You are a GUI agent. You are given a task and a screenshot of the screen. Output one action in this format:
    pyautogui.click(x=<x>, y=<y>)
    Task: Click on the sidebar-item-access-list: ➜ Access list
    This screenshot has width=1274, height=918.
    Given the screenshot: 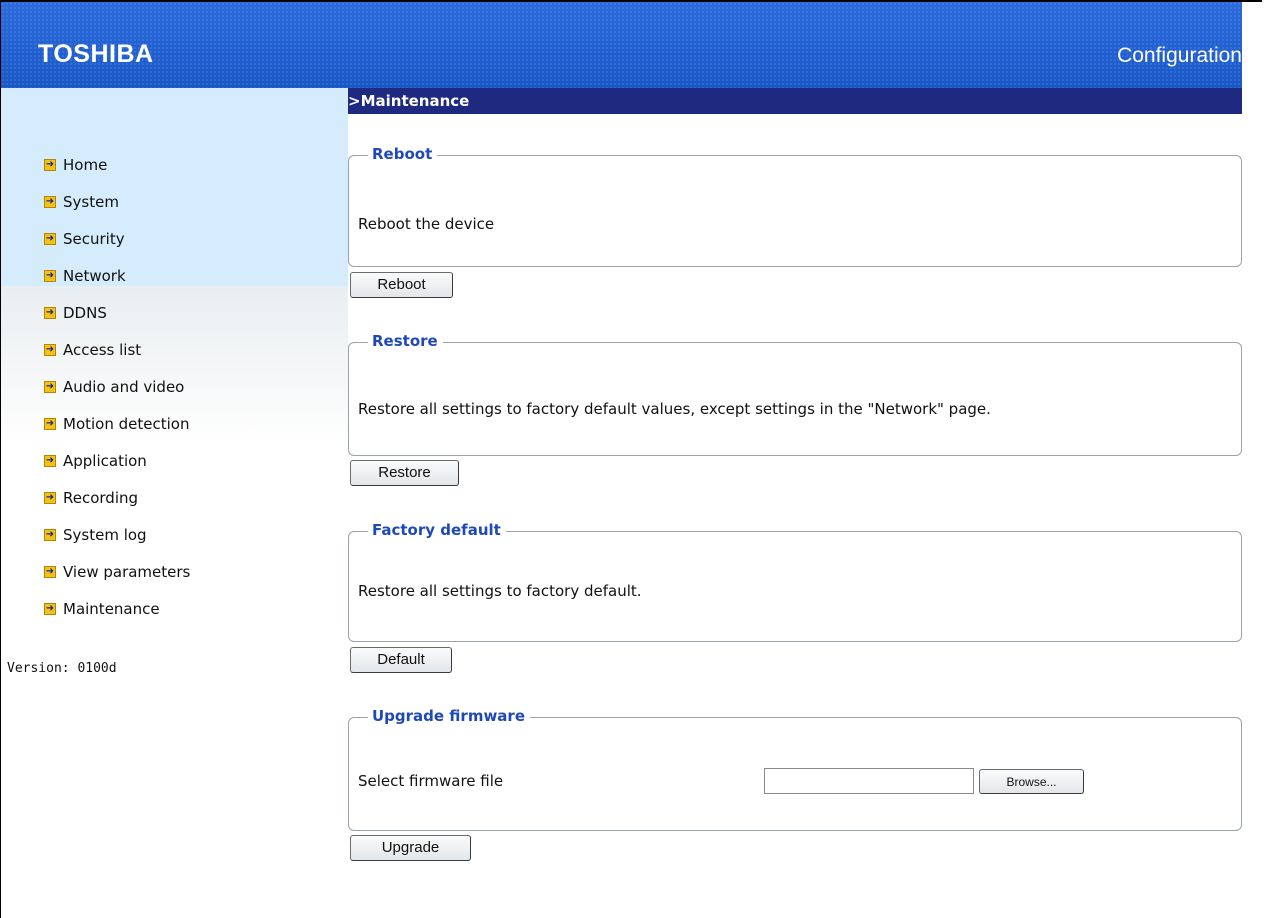 What is the action you would take?
    pyautogui.click(x=117, y=349)
    